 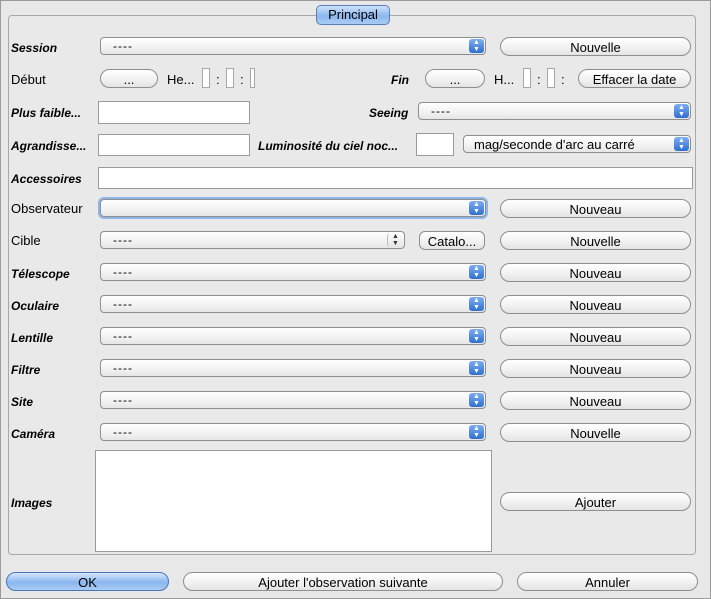 What do you see at coordinates (539, 79) in the screenshot?
I see `fin-colon-1: :` at bounding box center [539, 79].